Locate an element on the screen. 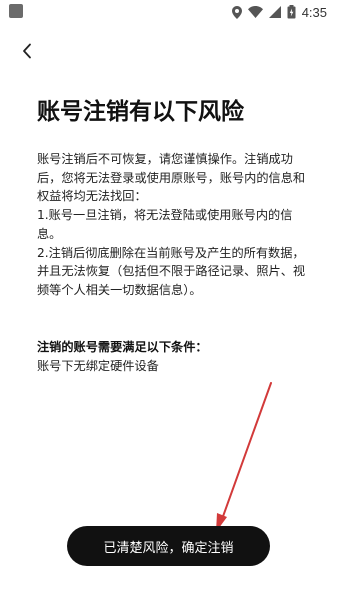  page-title: 账号注销有以下风险 is located at coordinates (140, 112).